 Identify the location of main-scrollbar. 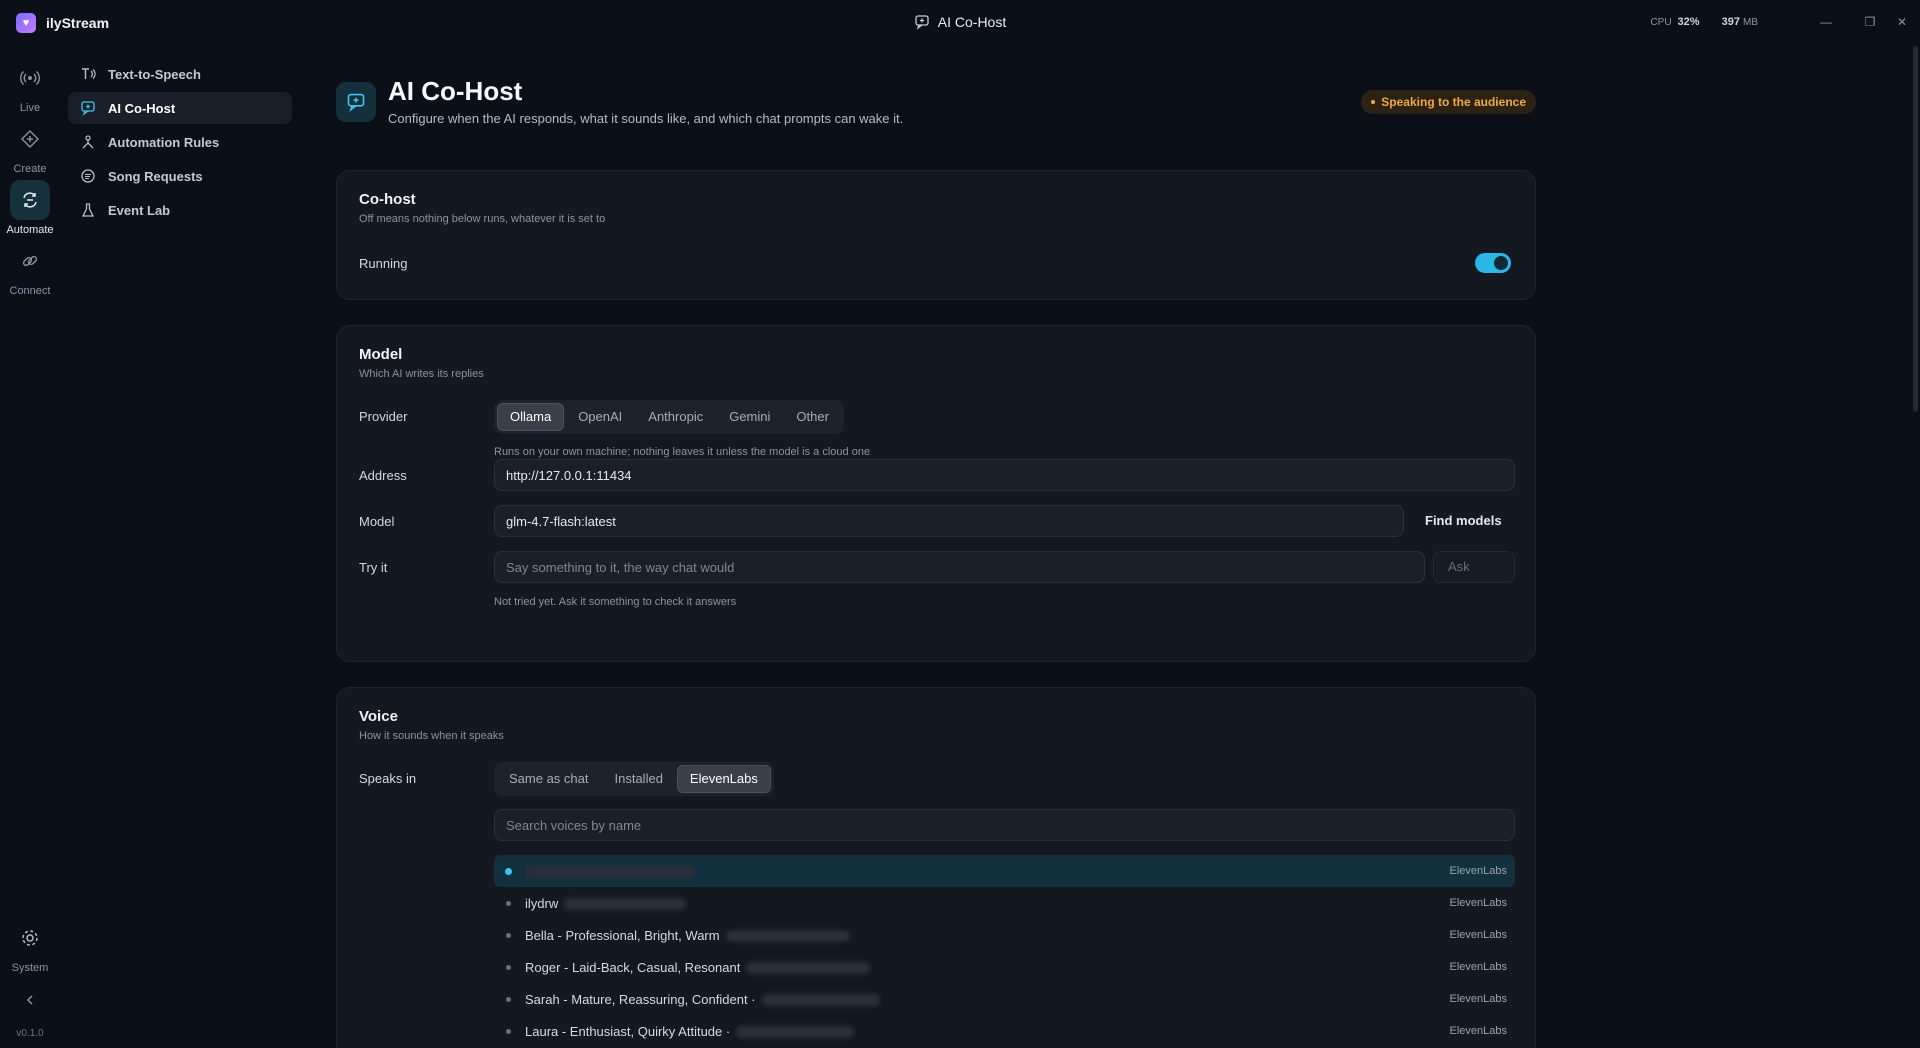
(1915, 229).